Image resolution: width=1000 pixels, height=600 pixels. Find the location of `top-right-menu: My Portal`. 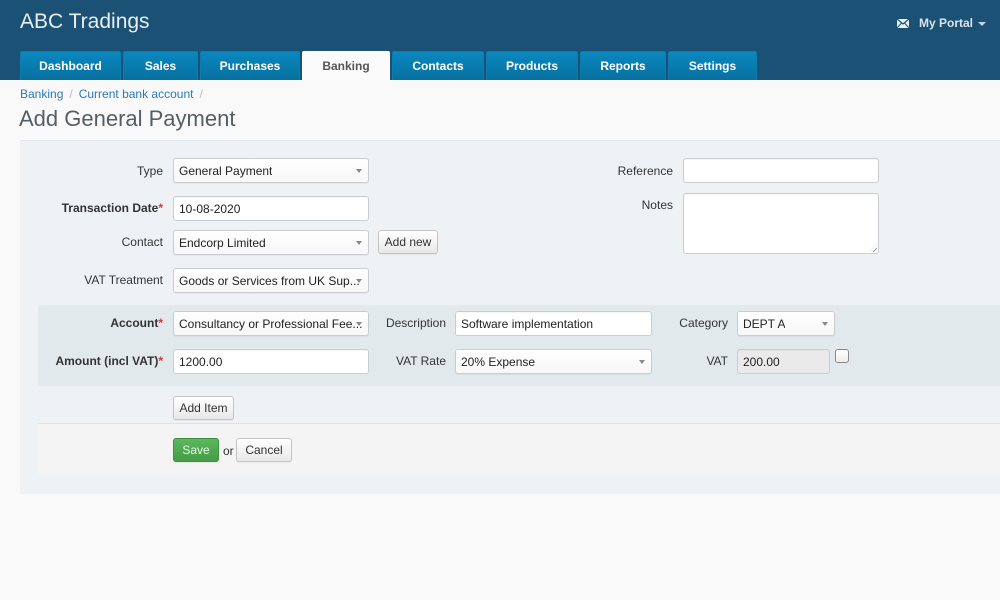

top-right-menu: My Portal is located at coordinates (941, 23).